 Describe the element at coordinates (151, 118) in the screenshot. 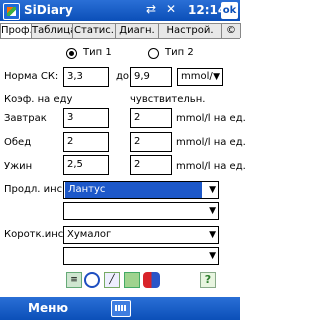

I see `breakfast-sens-input: 2` at that location.